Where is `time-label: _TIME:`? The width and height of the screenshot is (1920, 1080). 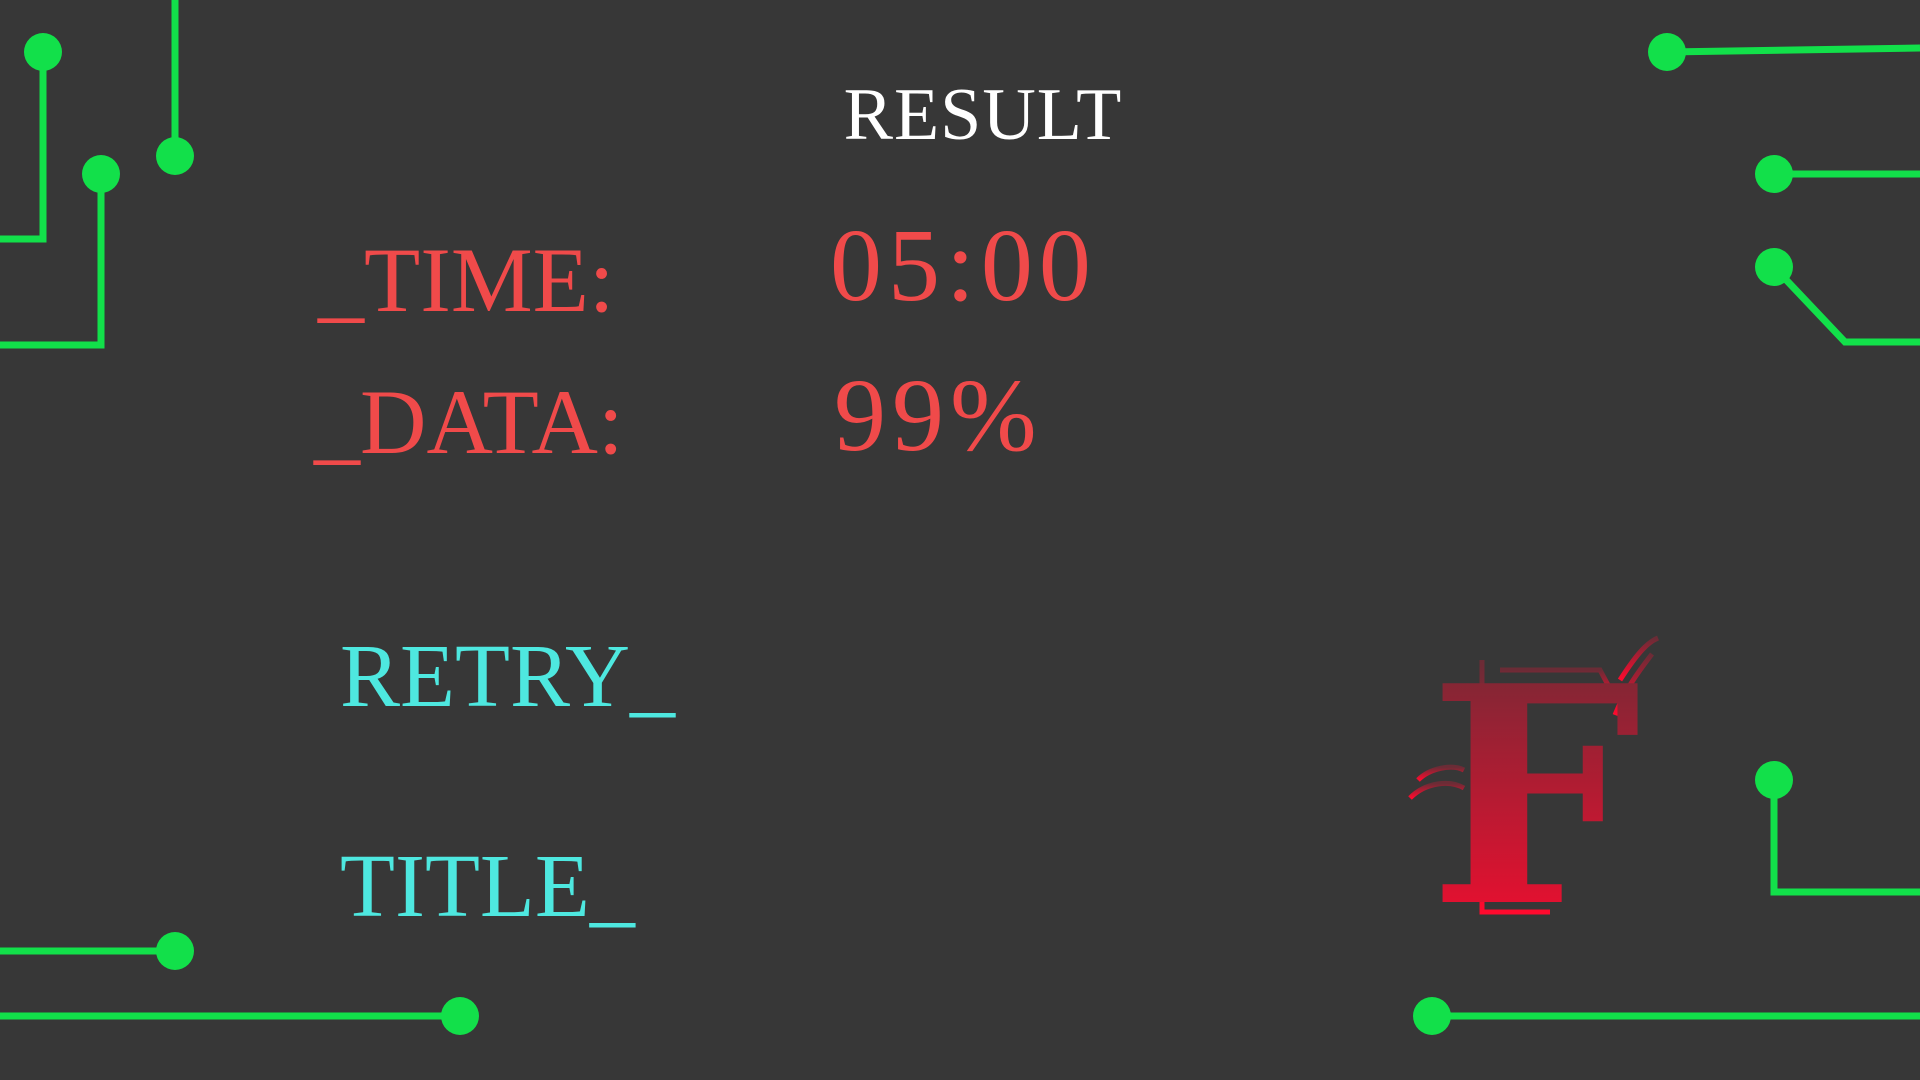 time-label: _TIME: is located at coordinates (466, 280).